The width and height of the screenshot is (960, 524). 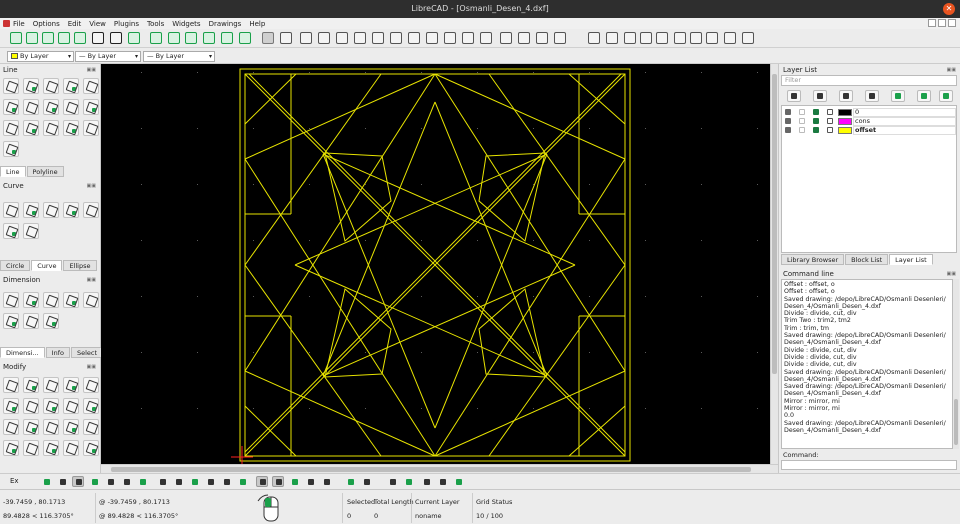 What do you see at coordinates (75, 24) in the screenshot?
I see `menu-edit: Edit` at bounding box center [75, 24].